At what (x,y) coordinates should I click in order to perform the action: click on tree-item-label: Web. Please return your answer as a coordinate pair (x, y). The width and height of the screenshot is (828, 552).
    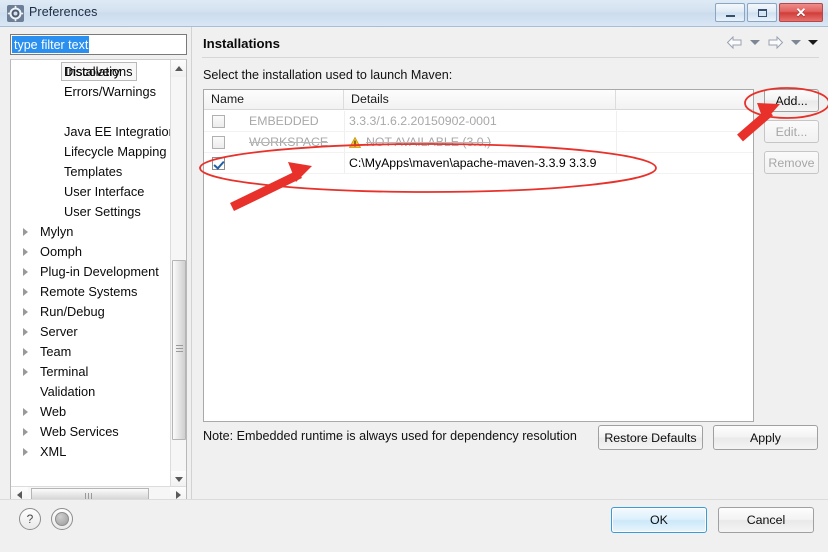
    Looking at the image, I should click on (53, 411).